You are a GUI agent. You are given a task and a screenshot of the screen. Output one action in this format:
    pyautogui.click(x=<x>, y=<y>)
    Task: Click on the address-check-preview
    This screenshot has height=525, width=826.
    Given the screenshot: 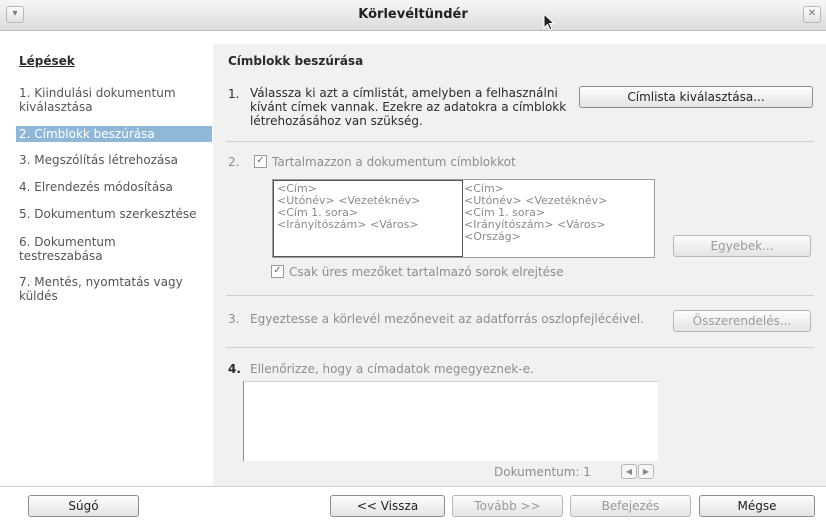 What is the action you would take?
    pyautogui.click(x=450, y=421)
    